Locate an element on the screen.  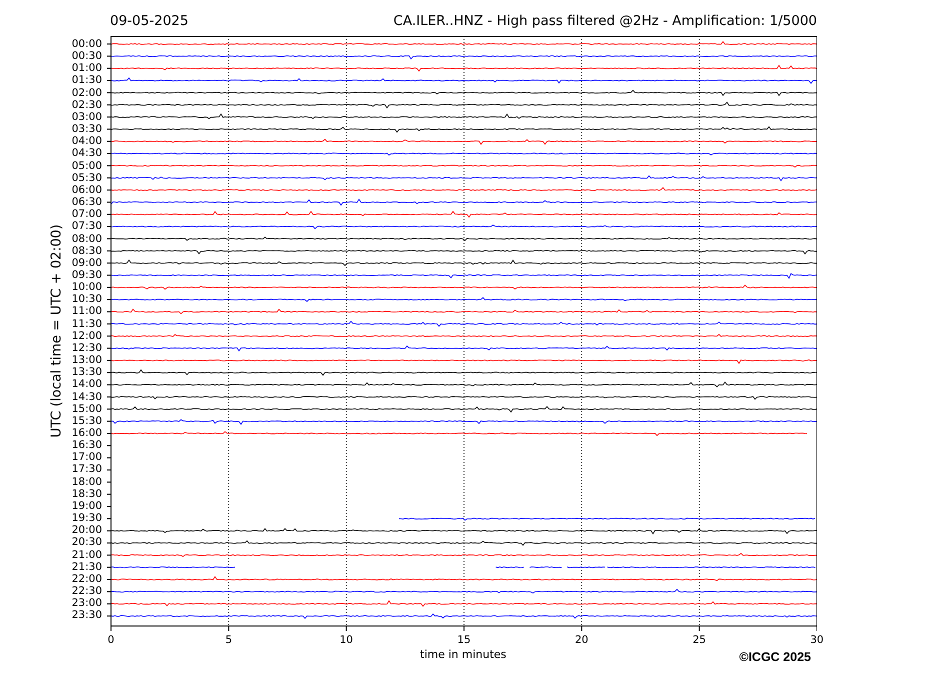
y-tick-label: 21:30 is located at coordinates (87, 566).